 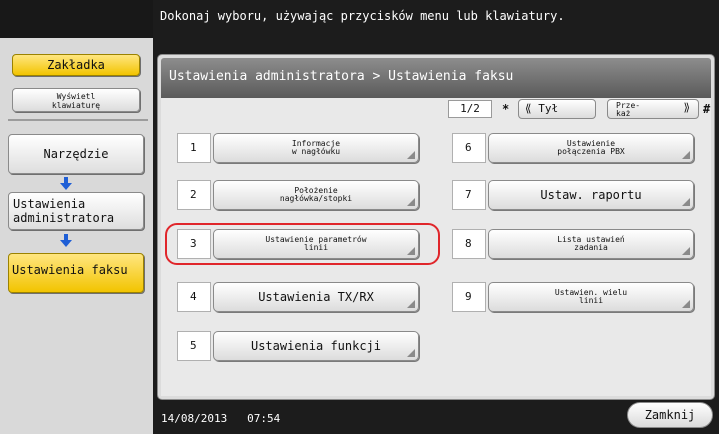 What do you see at coordinates (469, 244) in the screenshot?
I see `menu-item-number: 8` at bounding box center [469, 244].